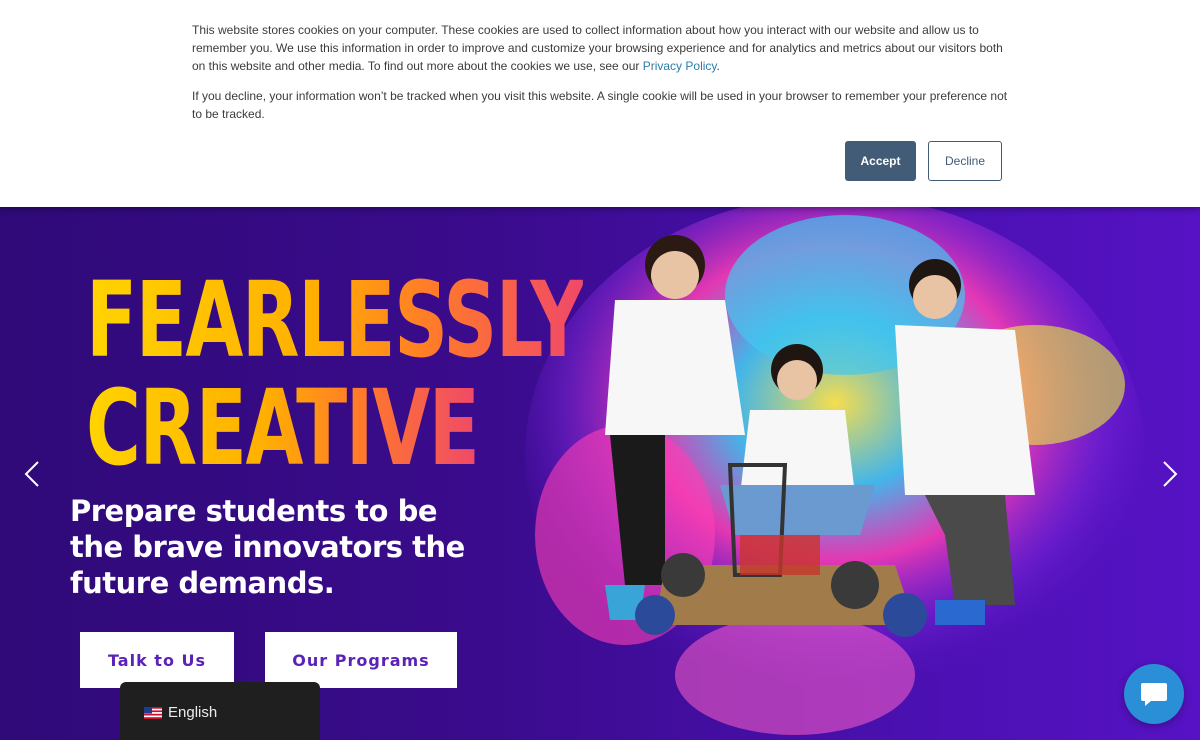  What do you see at coordinates (680, 66) in the screenshot?
I see `privacy-policy-link: Privacy Policy` at bounding box center [680, 66].